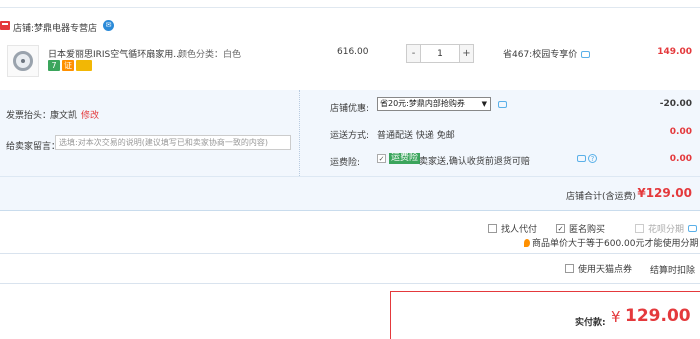 The height and width of the screenshot is (339, 700). Describe the element at coordinates (350, 109) in the screenshot. I see `shop-discount-label: 店铺优惠:` at that location.